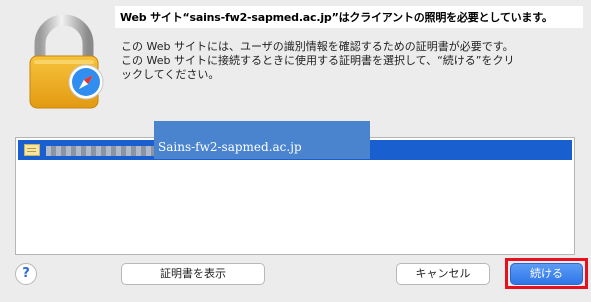  I want to click on message-line: この Web サイトに接続するときに使用する証明書を選択して、“続ける”をクリ, so click(318, 60).